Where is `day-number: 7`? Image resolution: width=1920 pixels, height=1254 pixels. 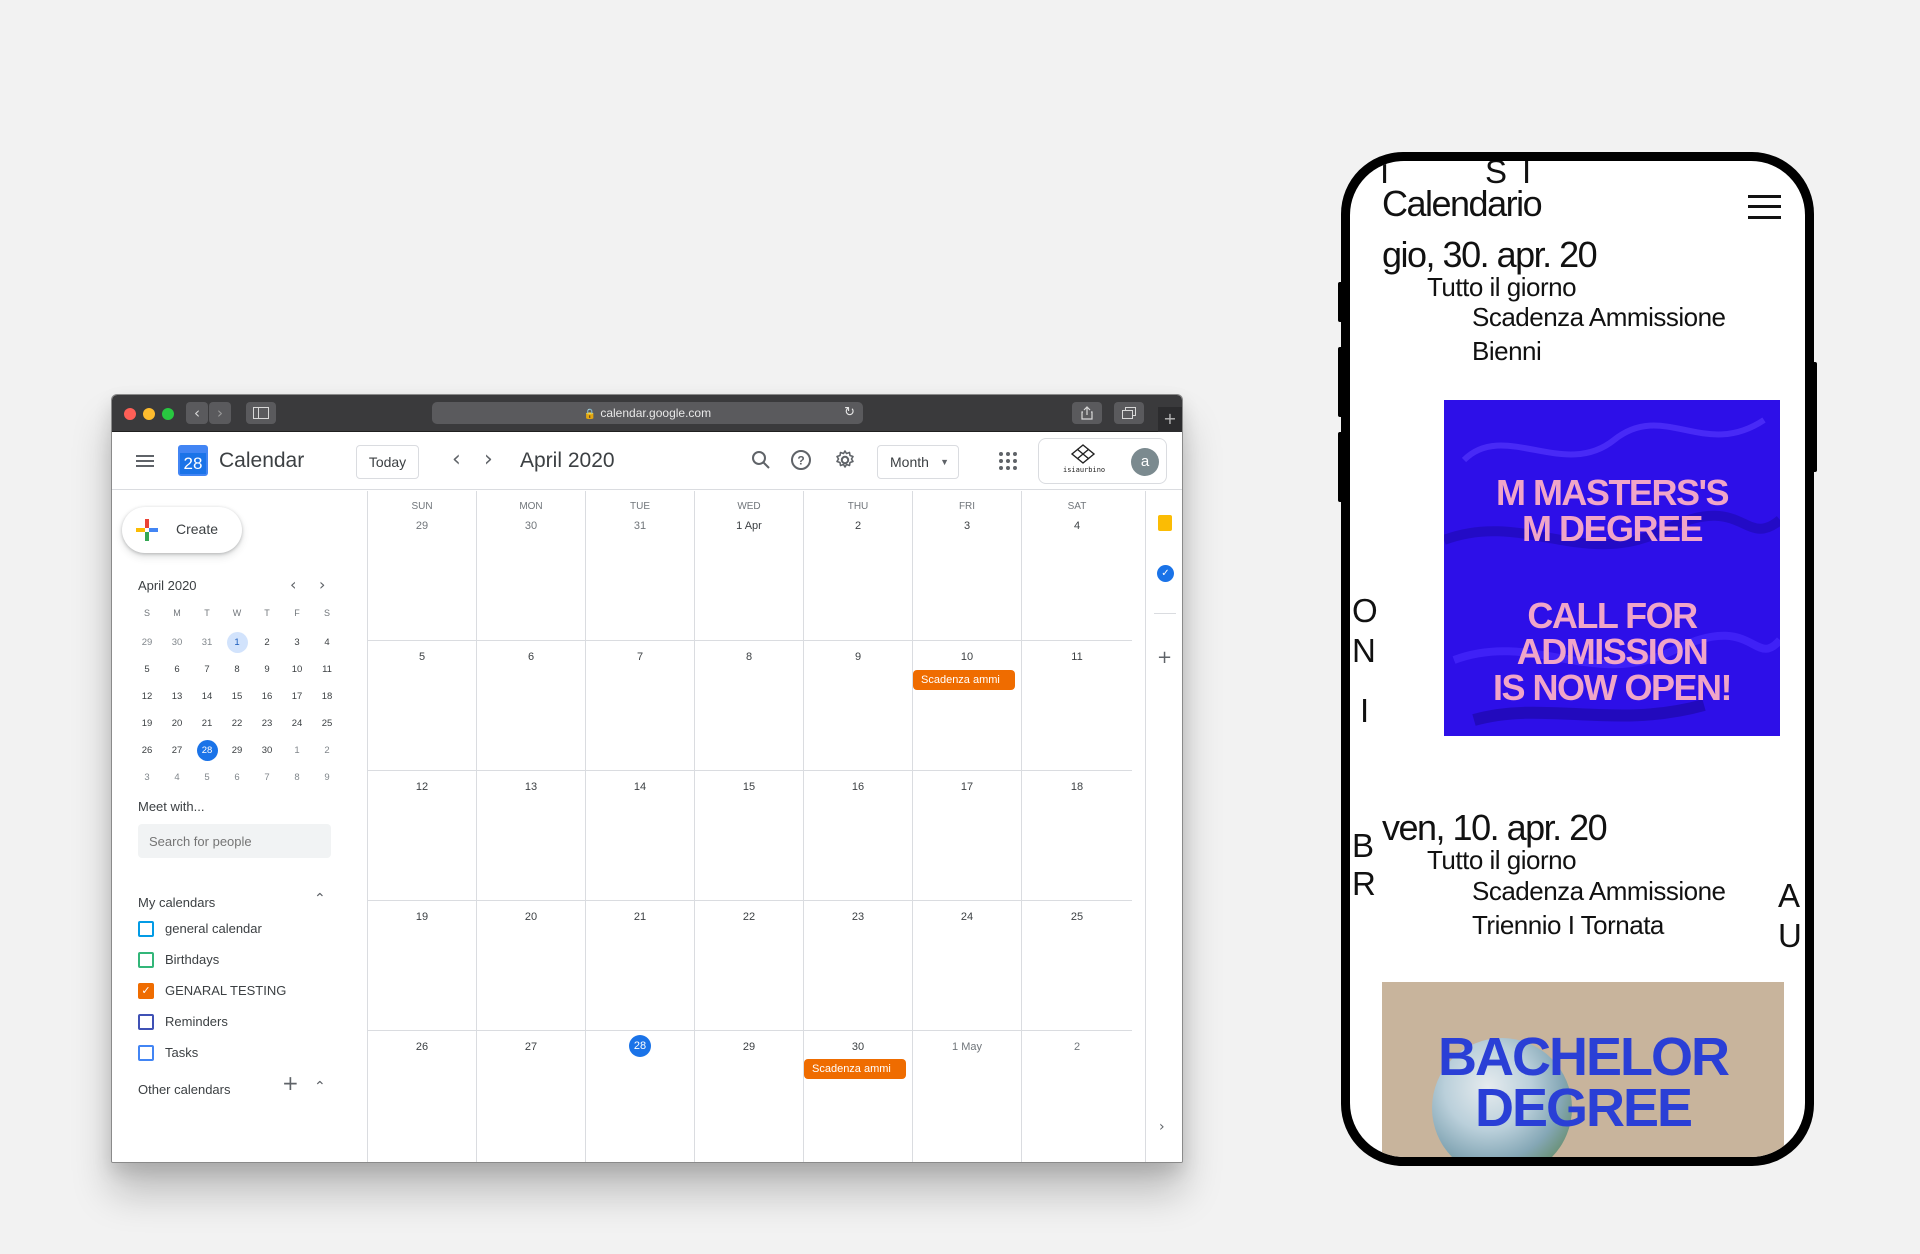
day-number: 7 is located at coordinates (640, 657).